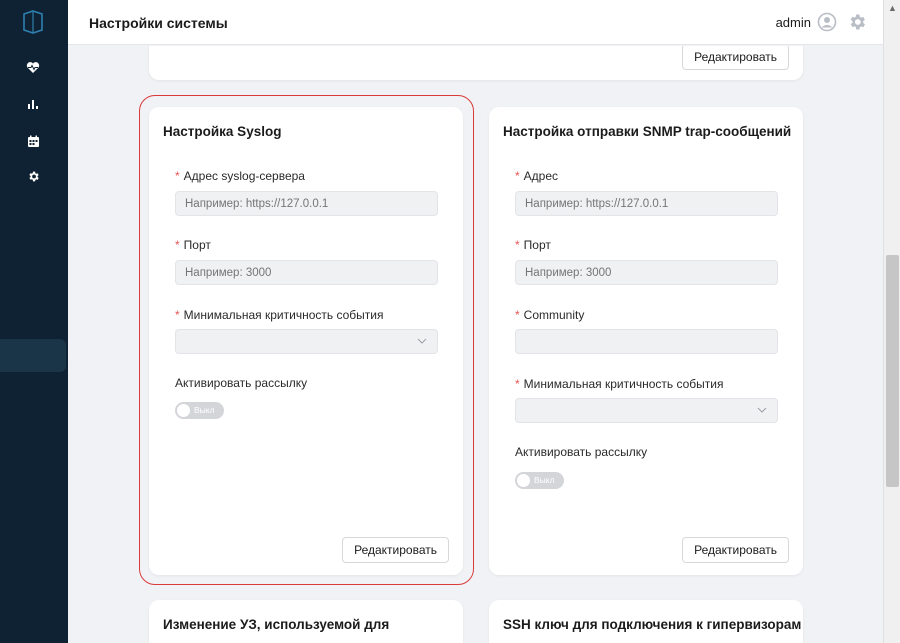 The height and width of the screenshot is (643, 900). I want to click on snmp-port-input, so click(646, 272).